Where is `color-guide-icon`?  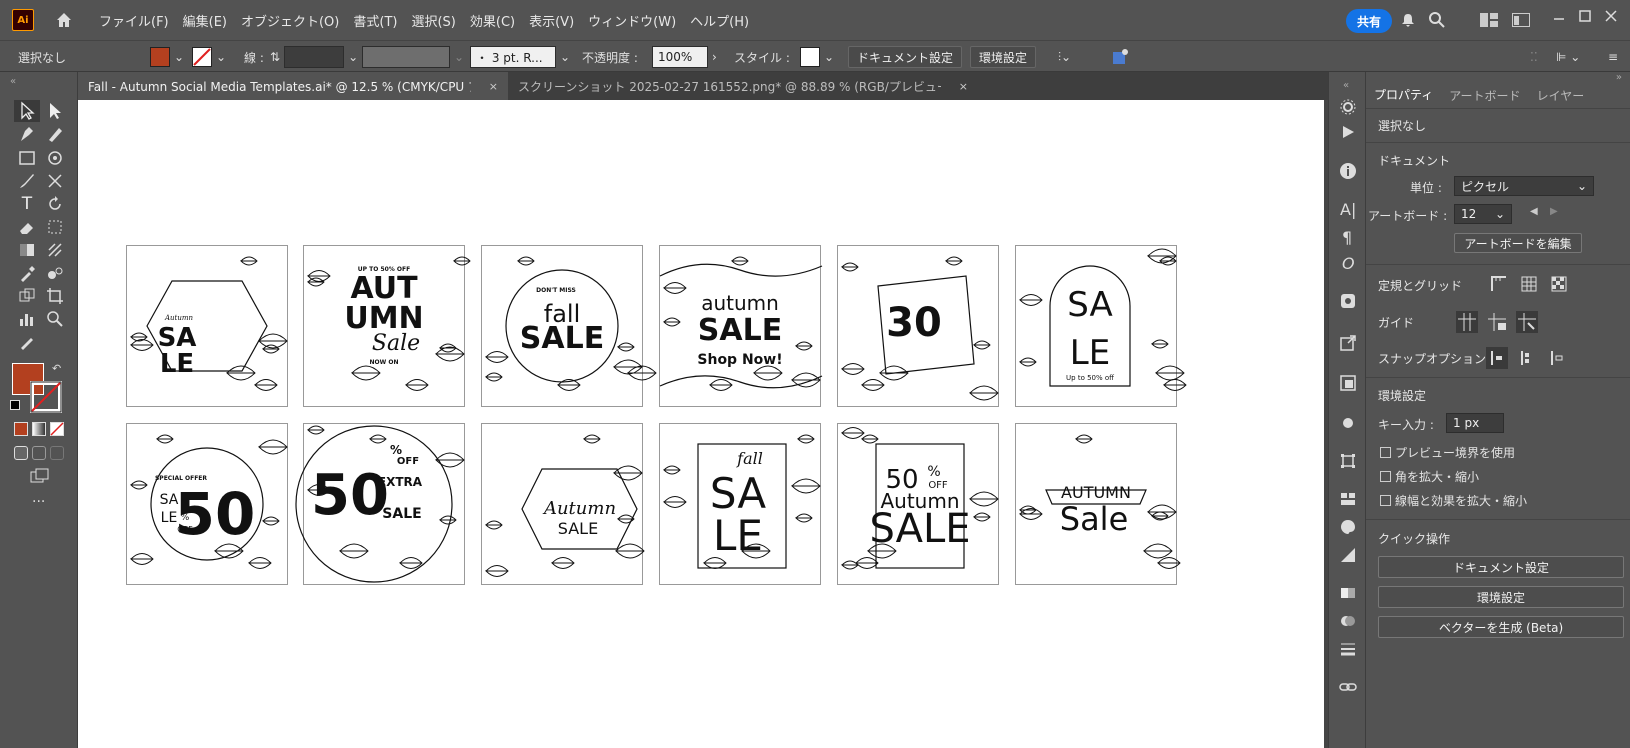
color-guide-icon is located at coordinates (1348, 555).